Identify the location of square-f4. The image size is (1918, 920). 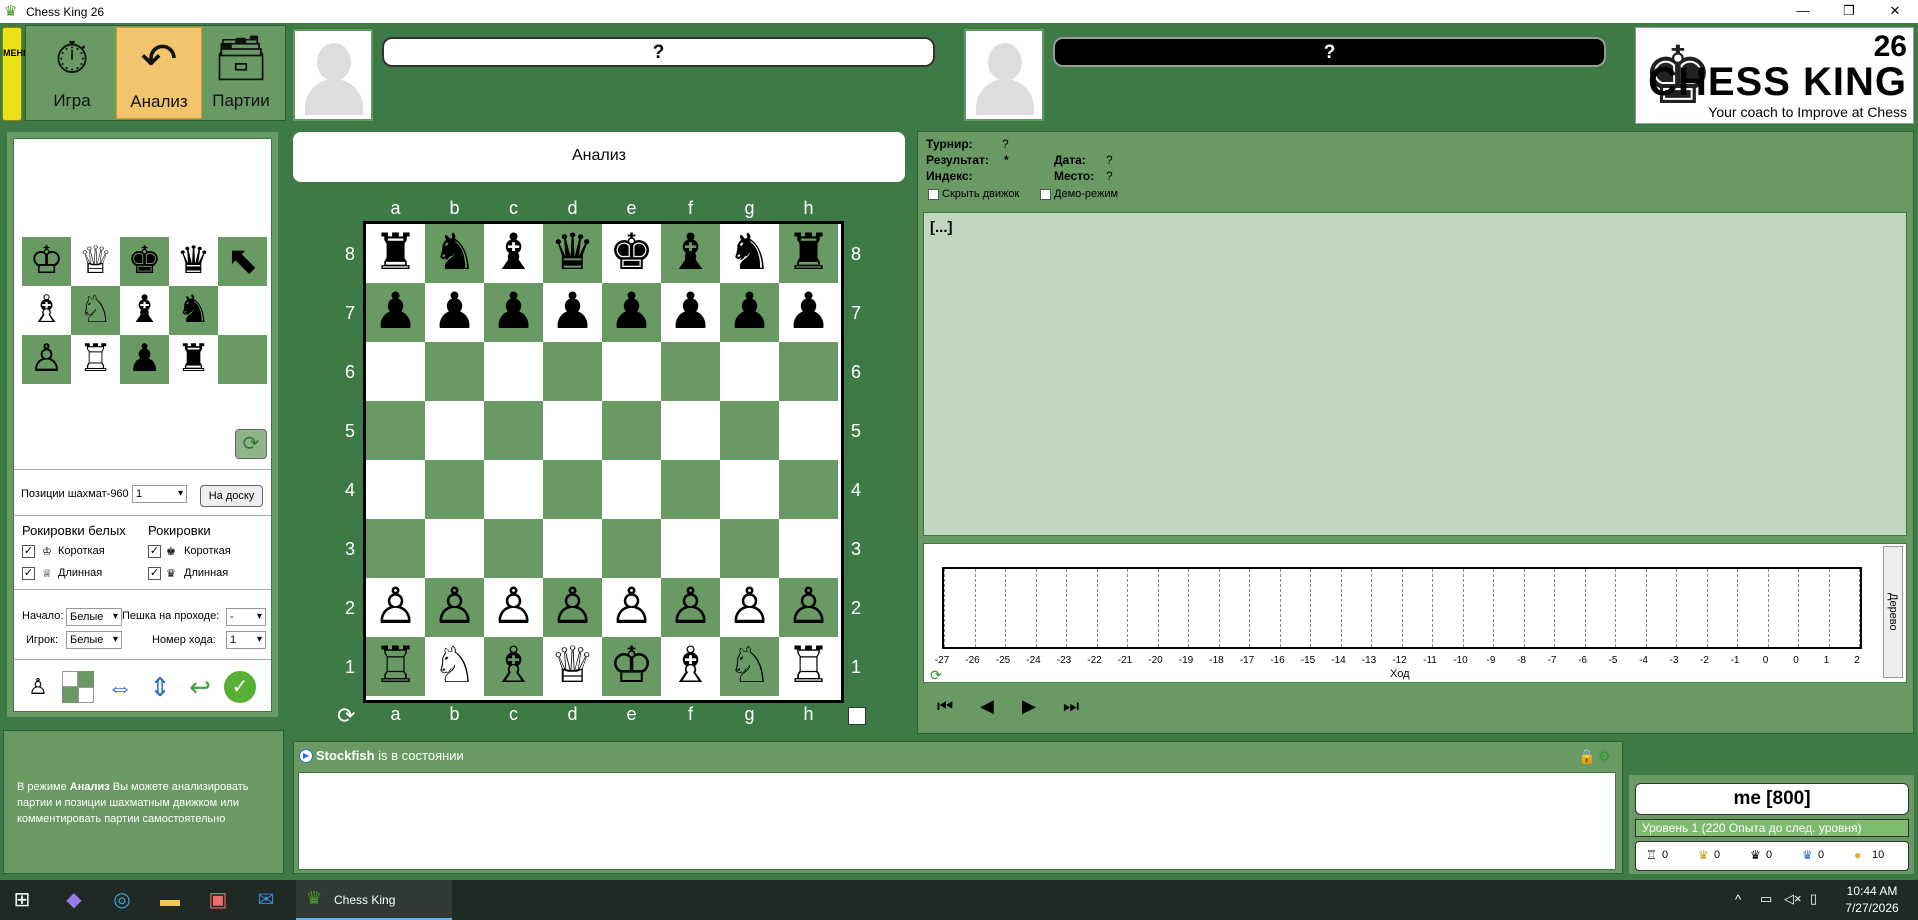
(690, 489).